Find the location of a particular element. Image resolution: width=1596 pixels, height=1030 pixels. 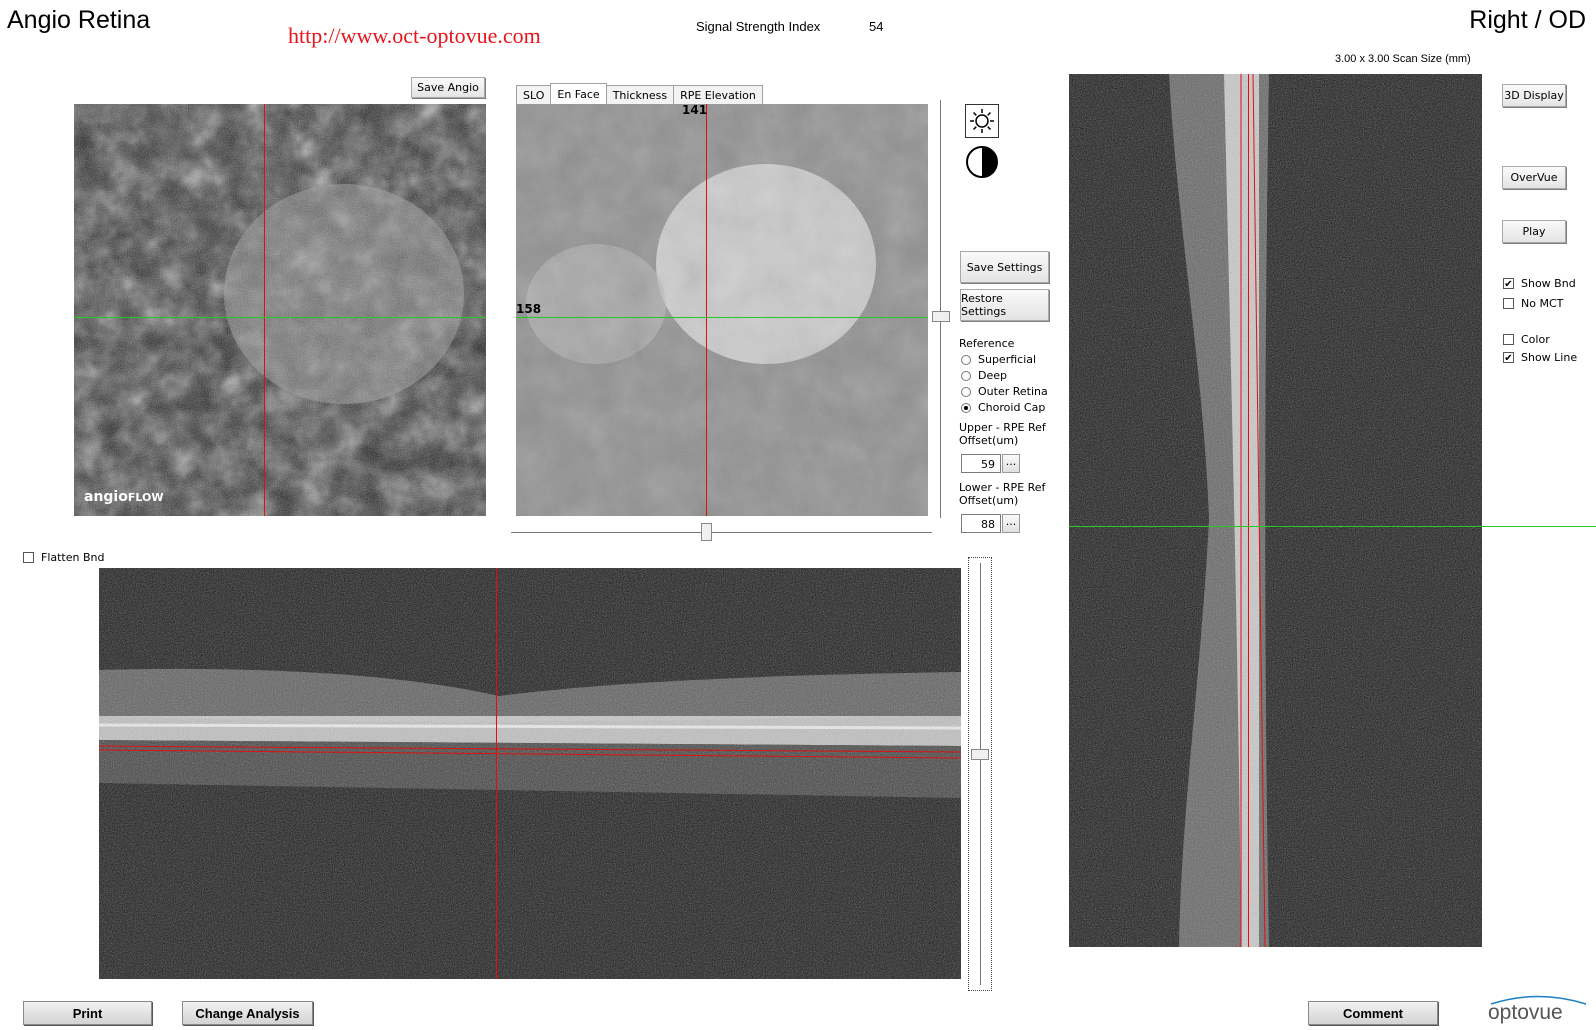

bscan-slider-thumb is located at coordinates (980, 754).